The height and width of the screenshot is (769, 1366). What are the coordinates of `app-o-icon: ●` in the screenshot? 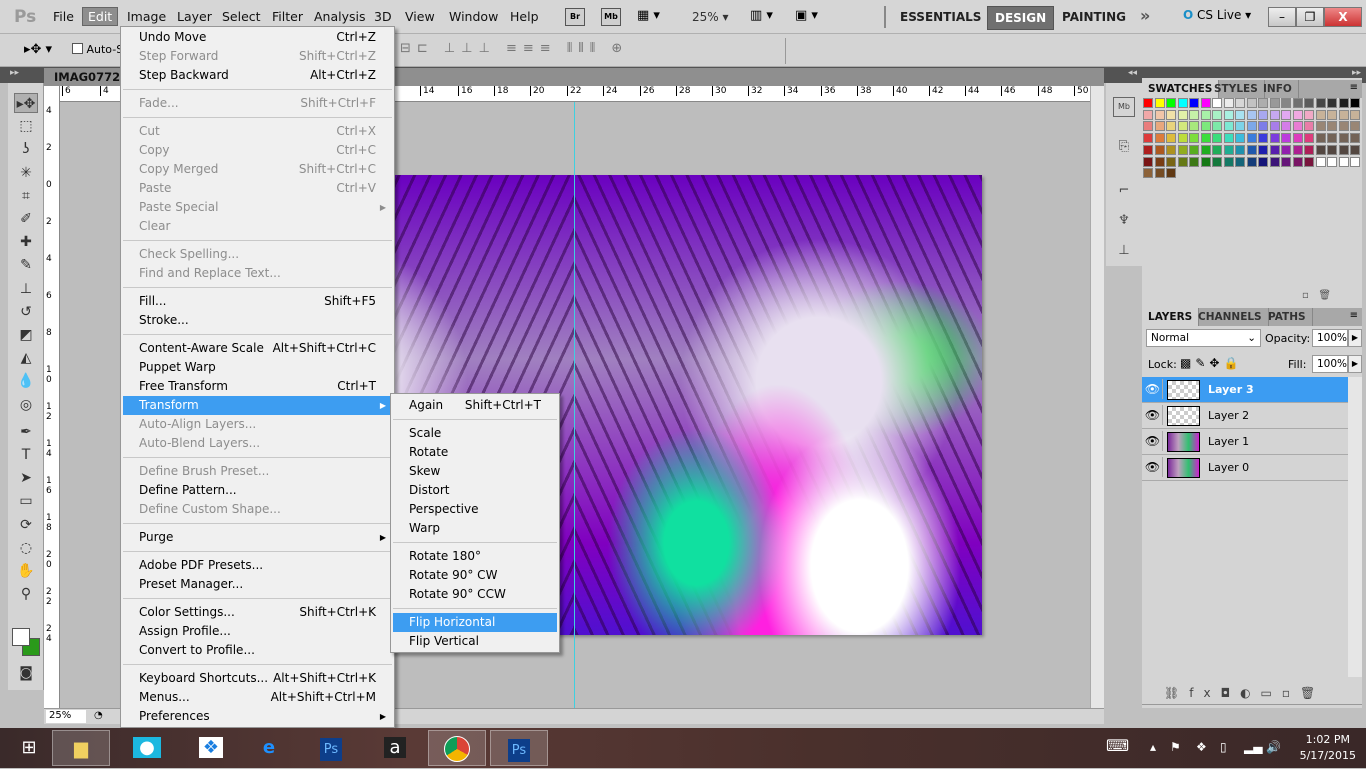 It's located at (147, 748).